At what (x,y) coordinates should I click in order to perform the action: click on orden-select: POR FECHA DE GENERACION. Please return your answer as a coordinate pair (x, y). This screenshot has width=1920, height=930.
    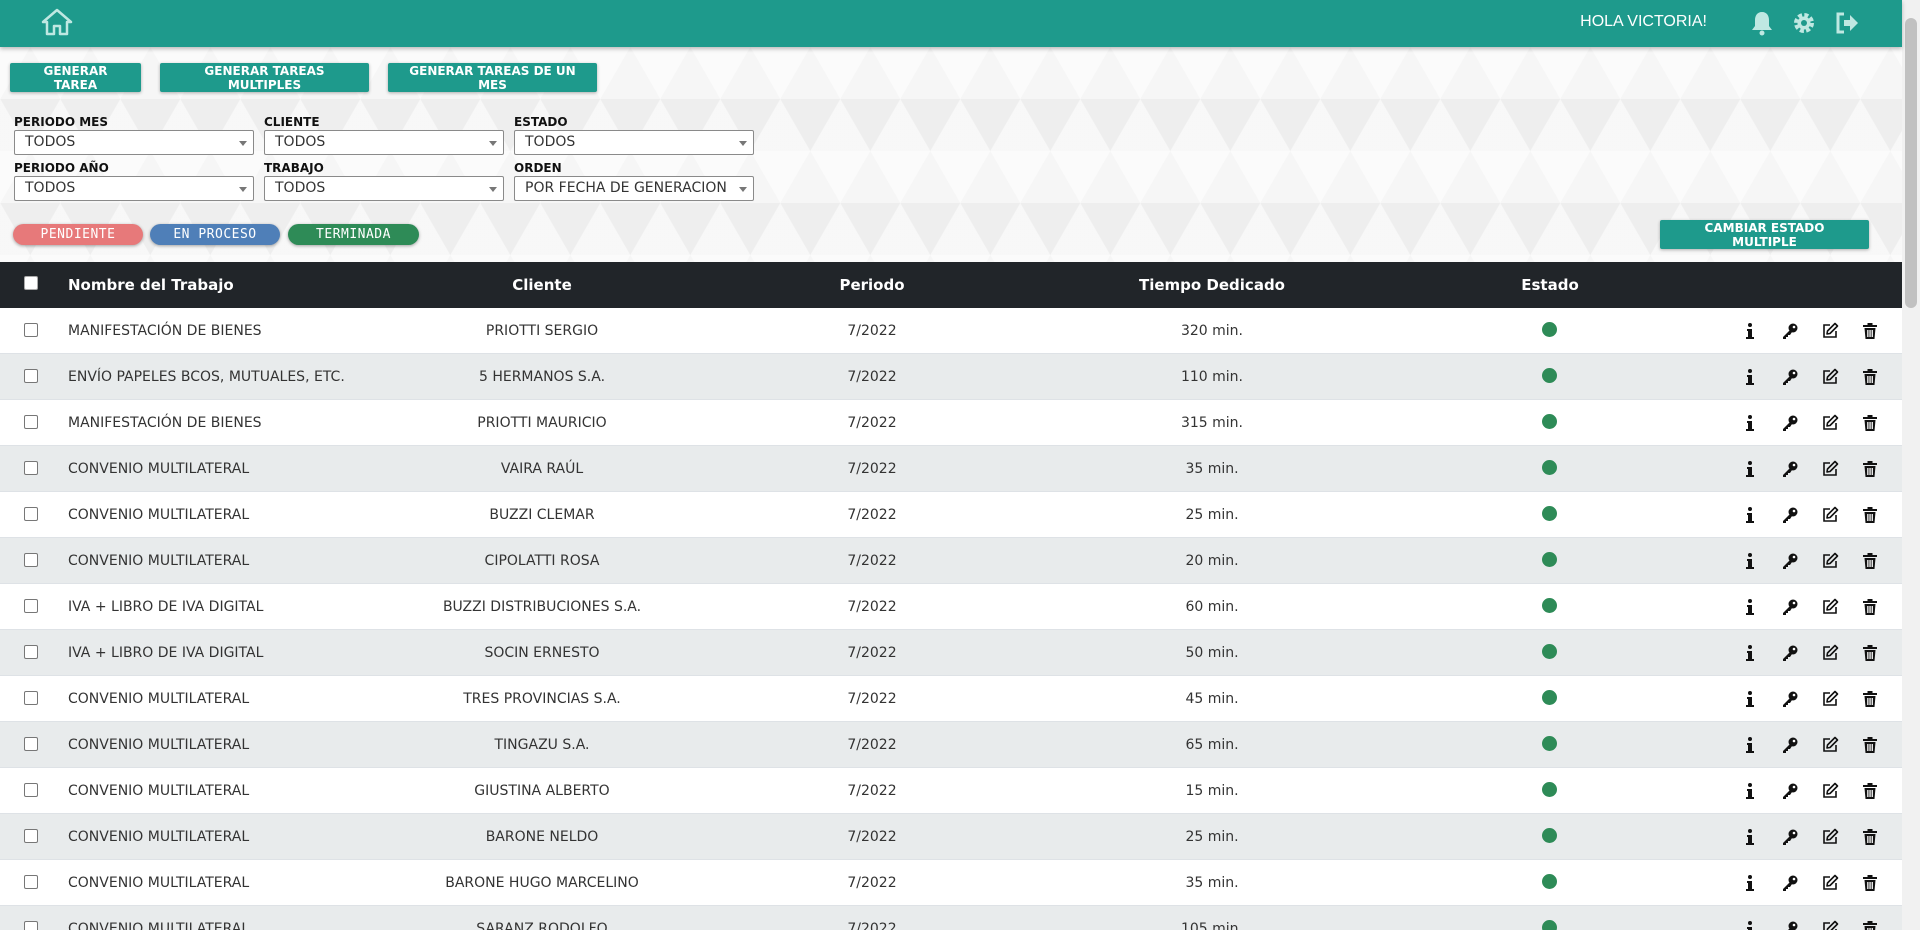
    Looking at the image, I should click on (634, 188).